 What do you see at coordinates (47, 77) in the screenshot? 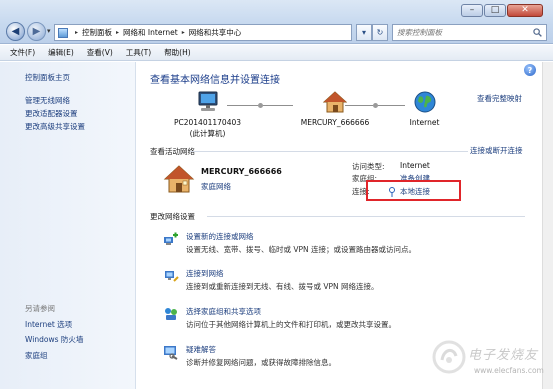
I see `sidebar-control-panel-home: 控制面板主页` at bounding box center [47, 77].